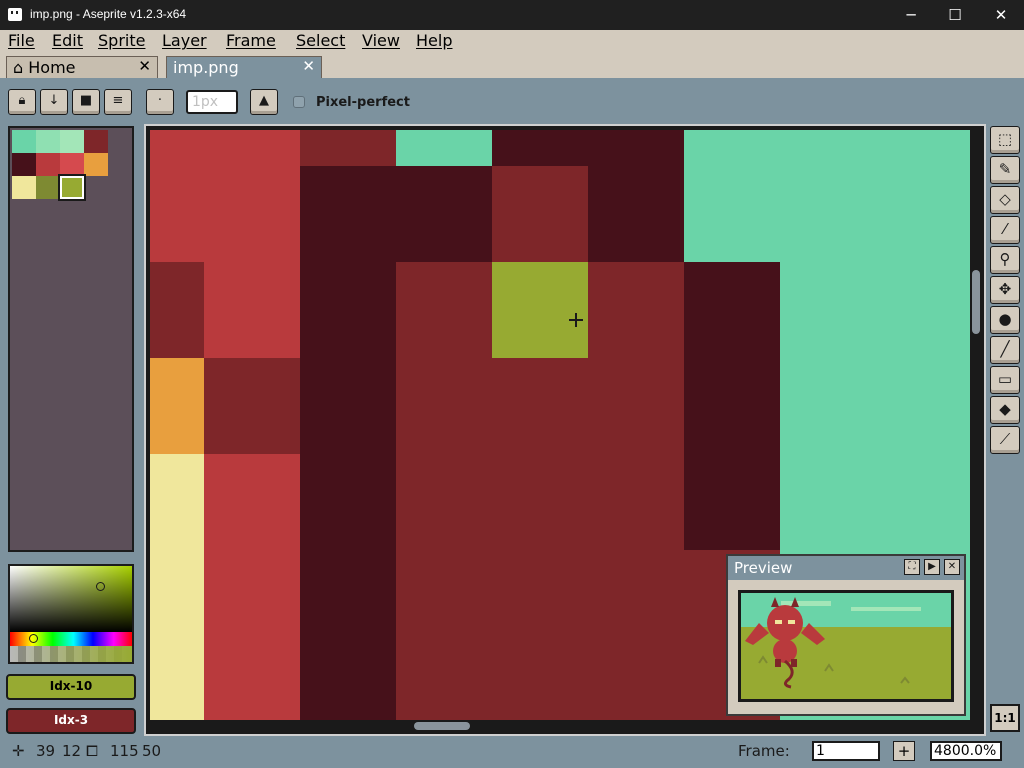 This screenshot has height=768, width=1024. I want to click on preview-fullscreen-button: ⛶, so click(912, 567).